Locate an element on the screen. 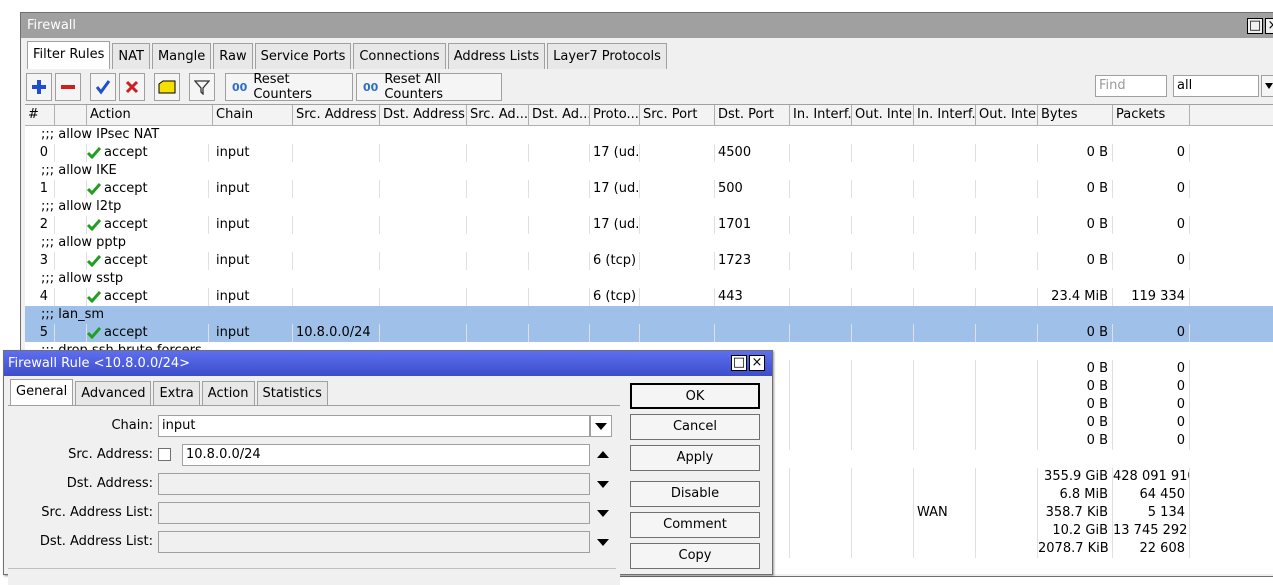 The height and width of the screenshot is (585, 1273). dialog-titlebar: Firewall Rule <10.8.0.0/24> □ × is located at coordinates (388, 363).